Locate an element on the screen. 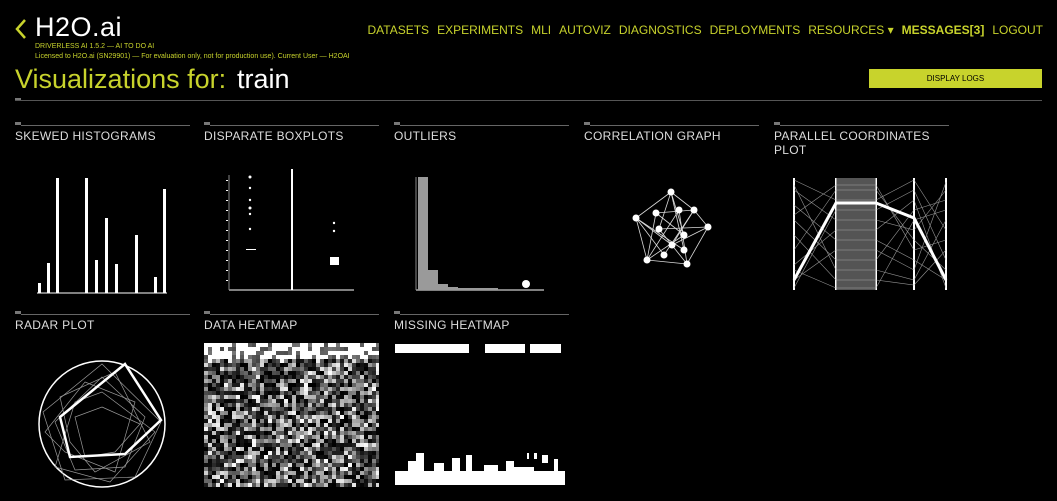  card-data-heatmap: DATA HEATMAP is located at coordinates (291, 399).